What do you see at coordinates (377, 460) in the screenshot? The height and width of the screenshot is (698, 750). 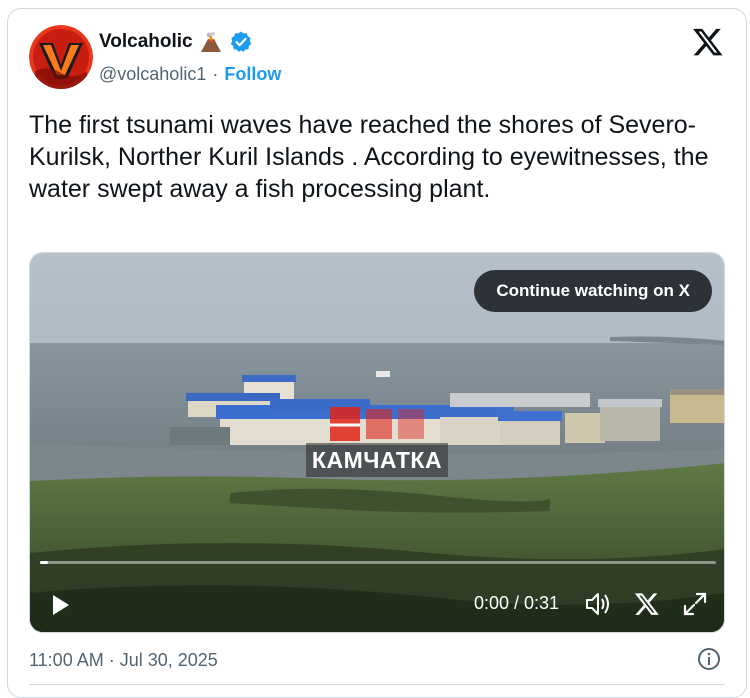 I see `channel-watermark: КАМЧАТКА` at bounding box center [377, 460].